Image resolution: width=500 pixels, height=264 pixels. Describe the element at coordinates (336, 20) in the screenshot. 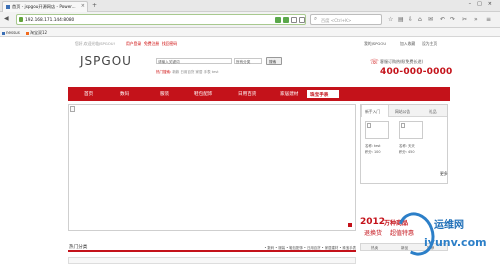

I see `browser-search-placeholder: 百度 <Ctrl+K>` at that location.